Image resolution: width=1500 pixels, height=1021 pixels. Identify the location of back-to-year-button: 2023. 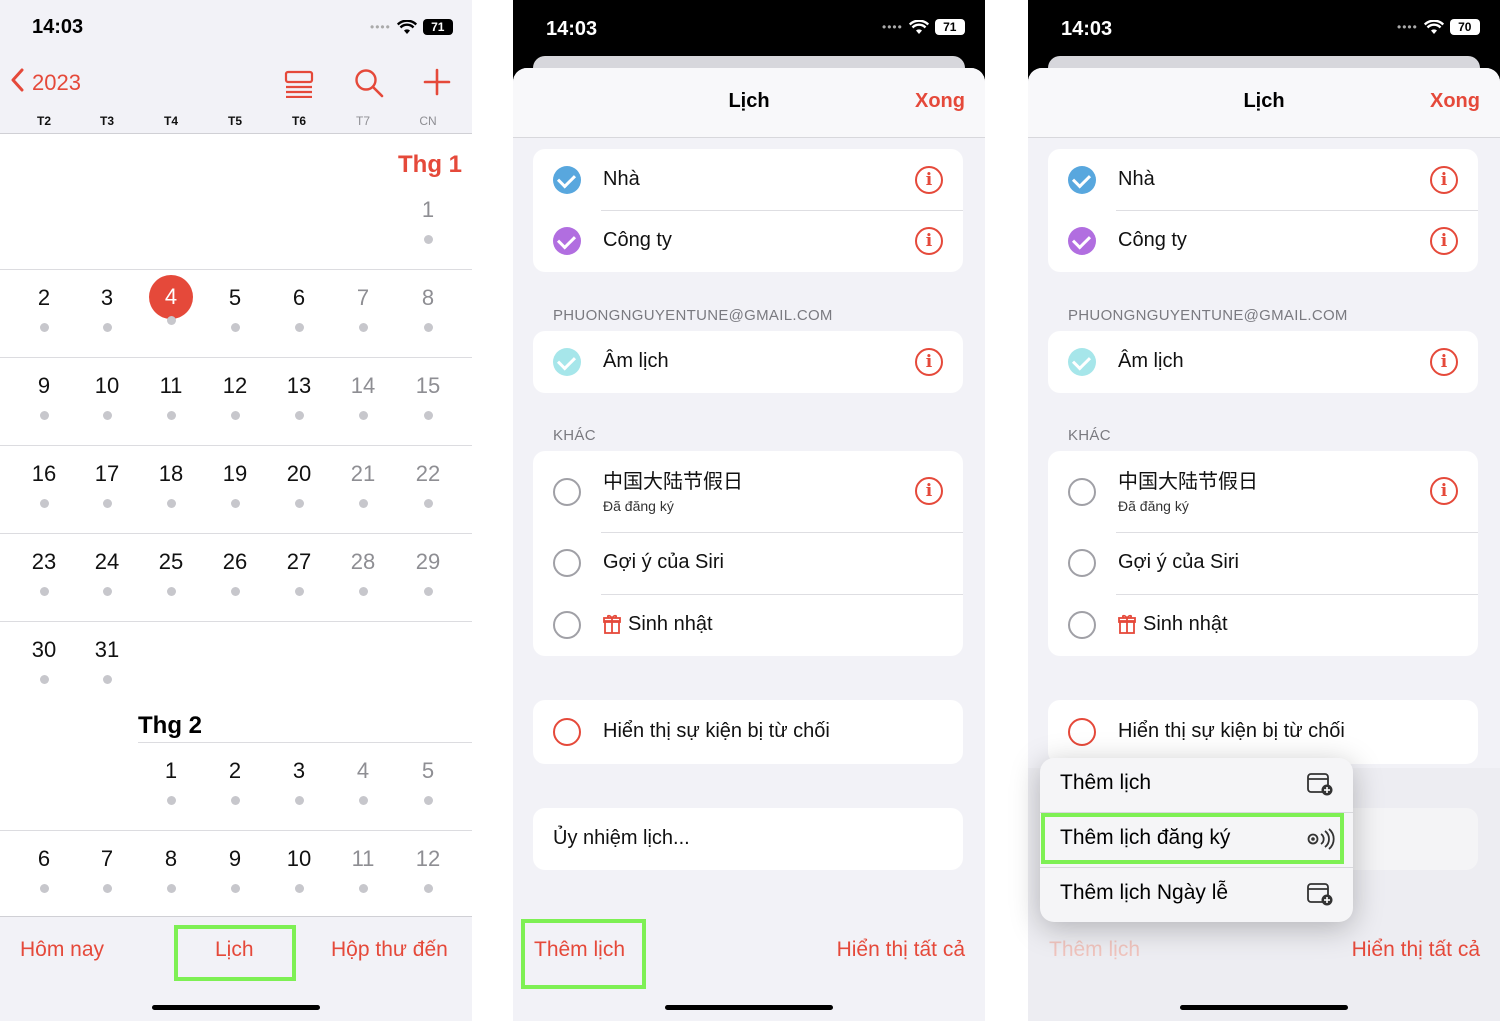
(45, 83).